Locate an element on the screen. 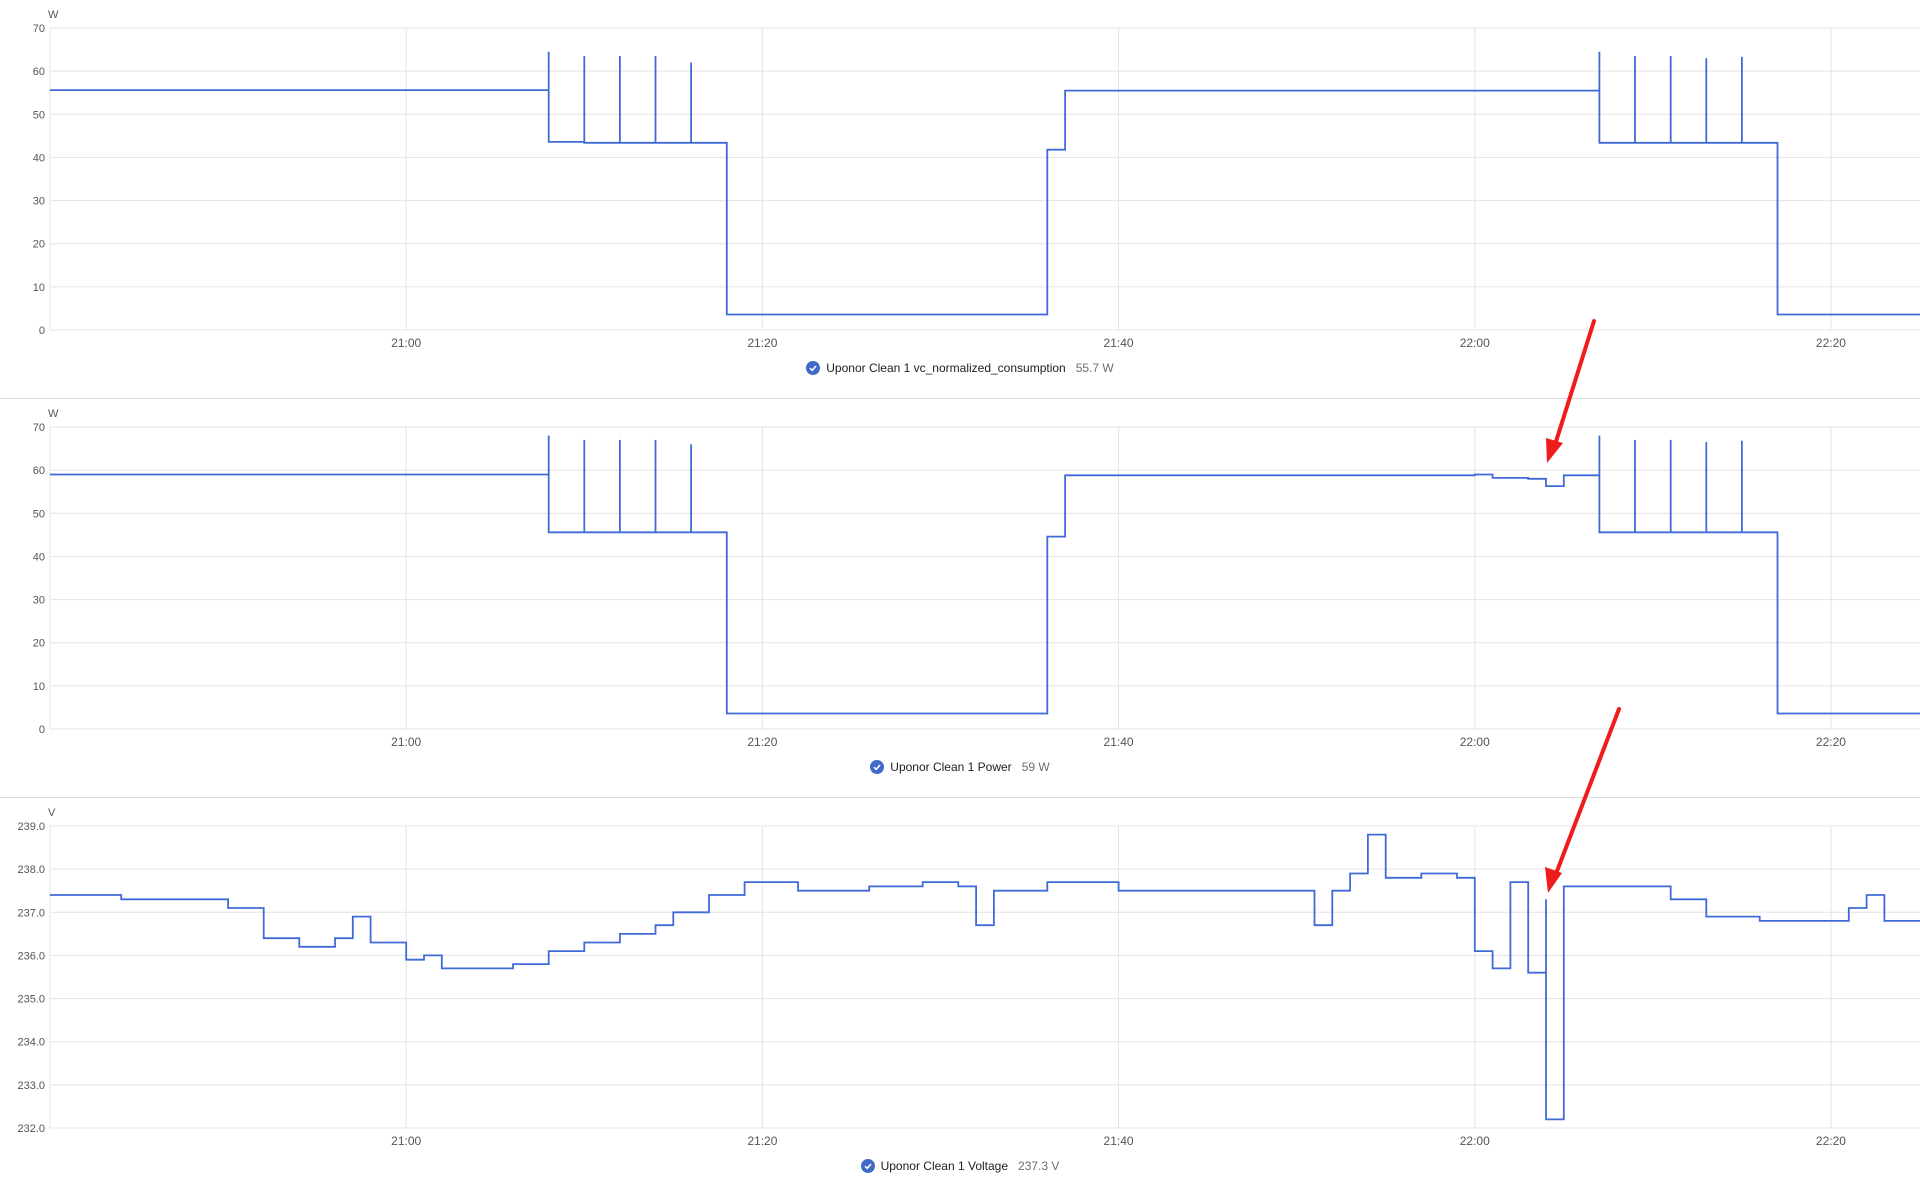  legend: Uponor Clean 1 Voltage 237.3 V is located at coordinates (960, 1166).